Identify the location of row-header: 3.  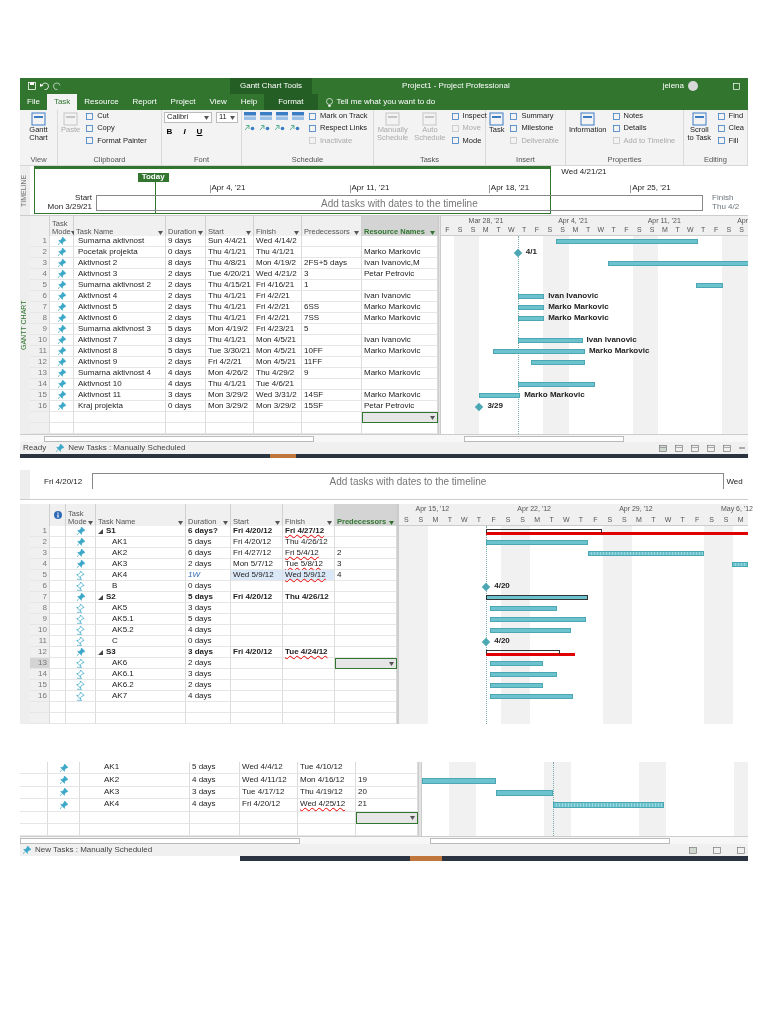
(40, 553).